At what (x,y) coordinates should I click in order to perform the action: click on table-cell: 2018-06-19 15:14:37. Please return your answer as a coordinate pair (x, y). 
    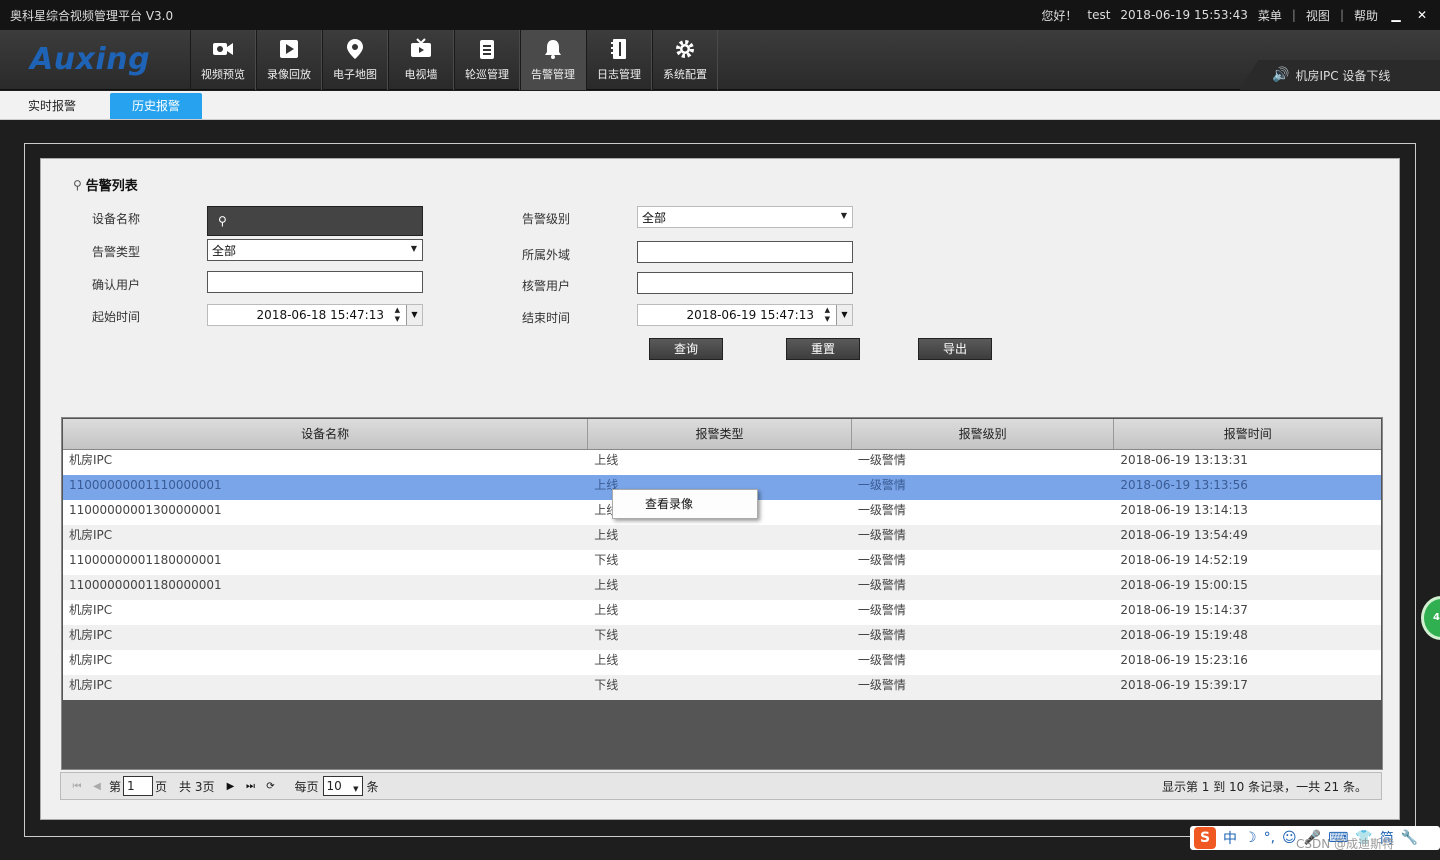
    Looking at the image, I should click on (1184, 610).